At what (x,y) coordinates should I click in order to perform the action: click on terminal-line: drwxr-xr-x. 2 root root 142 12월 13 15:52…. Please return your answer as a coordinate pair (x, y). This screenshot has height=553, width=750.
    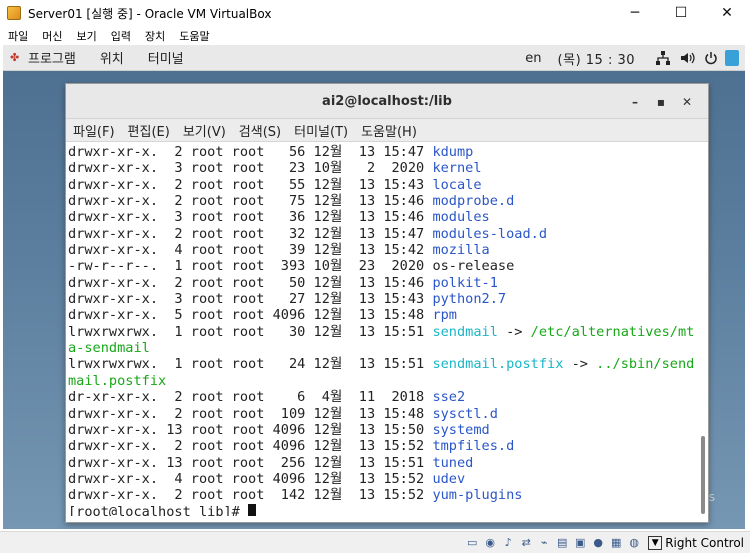
    Looking at the image, I should click on (383, 495).